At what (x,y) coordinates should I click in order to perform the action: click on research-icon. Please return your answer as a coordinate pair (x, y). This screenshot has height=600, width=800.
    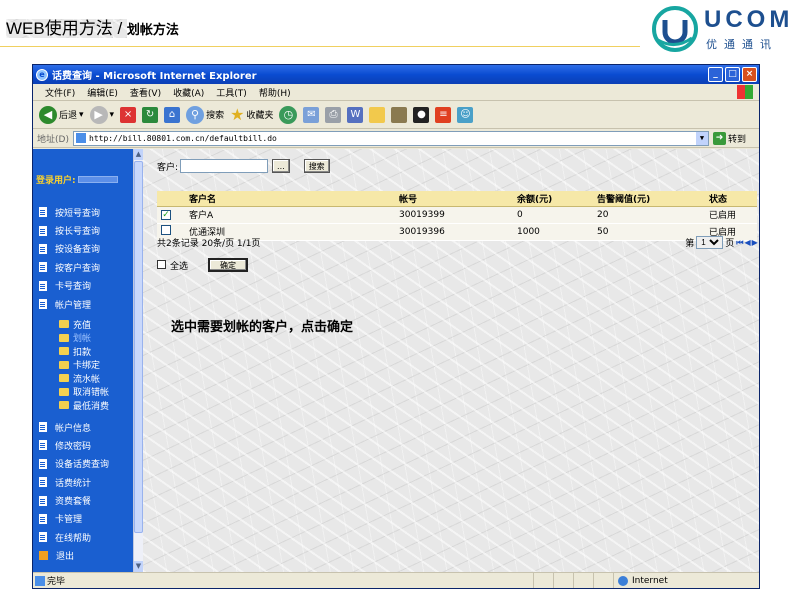
    Looking at the image, I should click on (399, 114).